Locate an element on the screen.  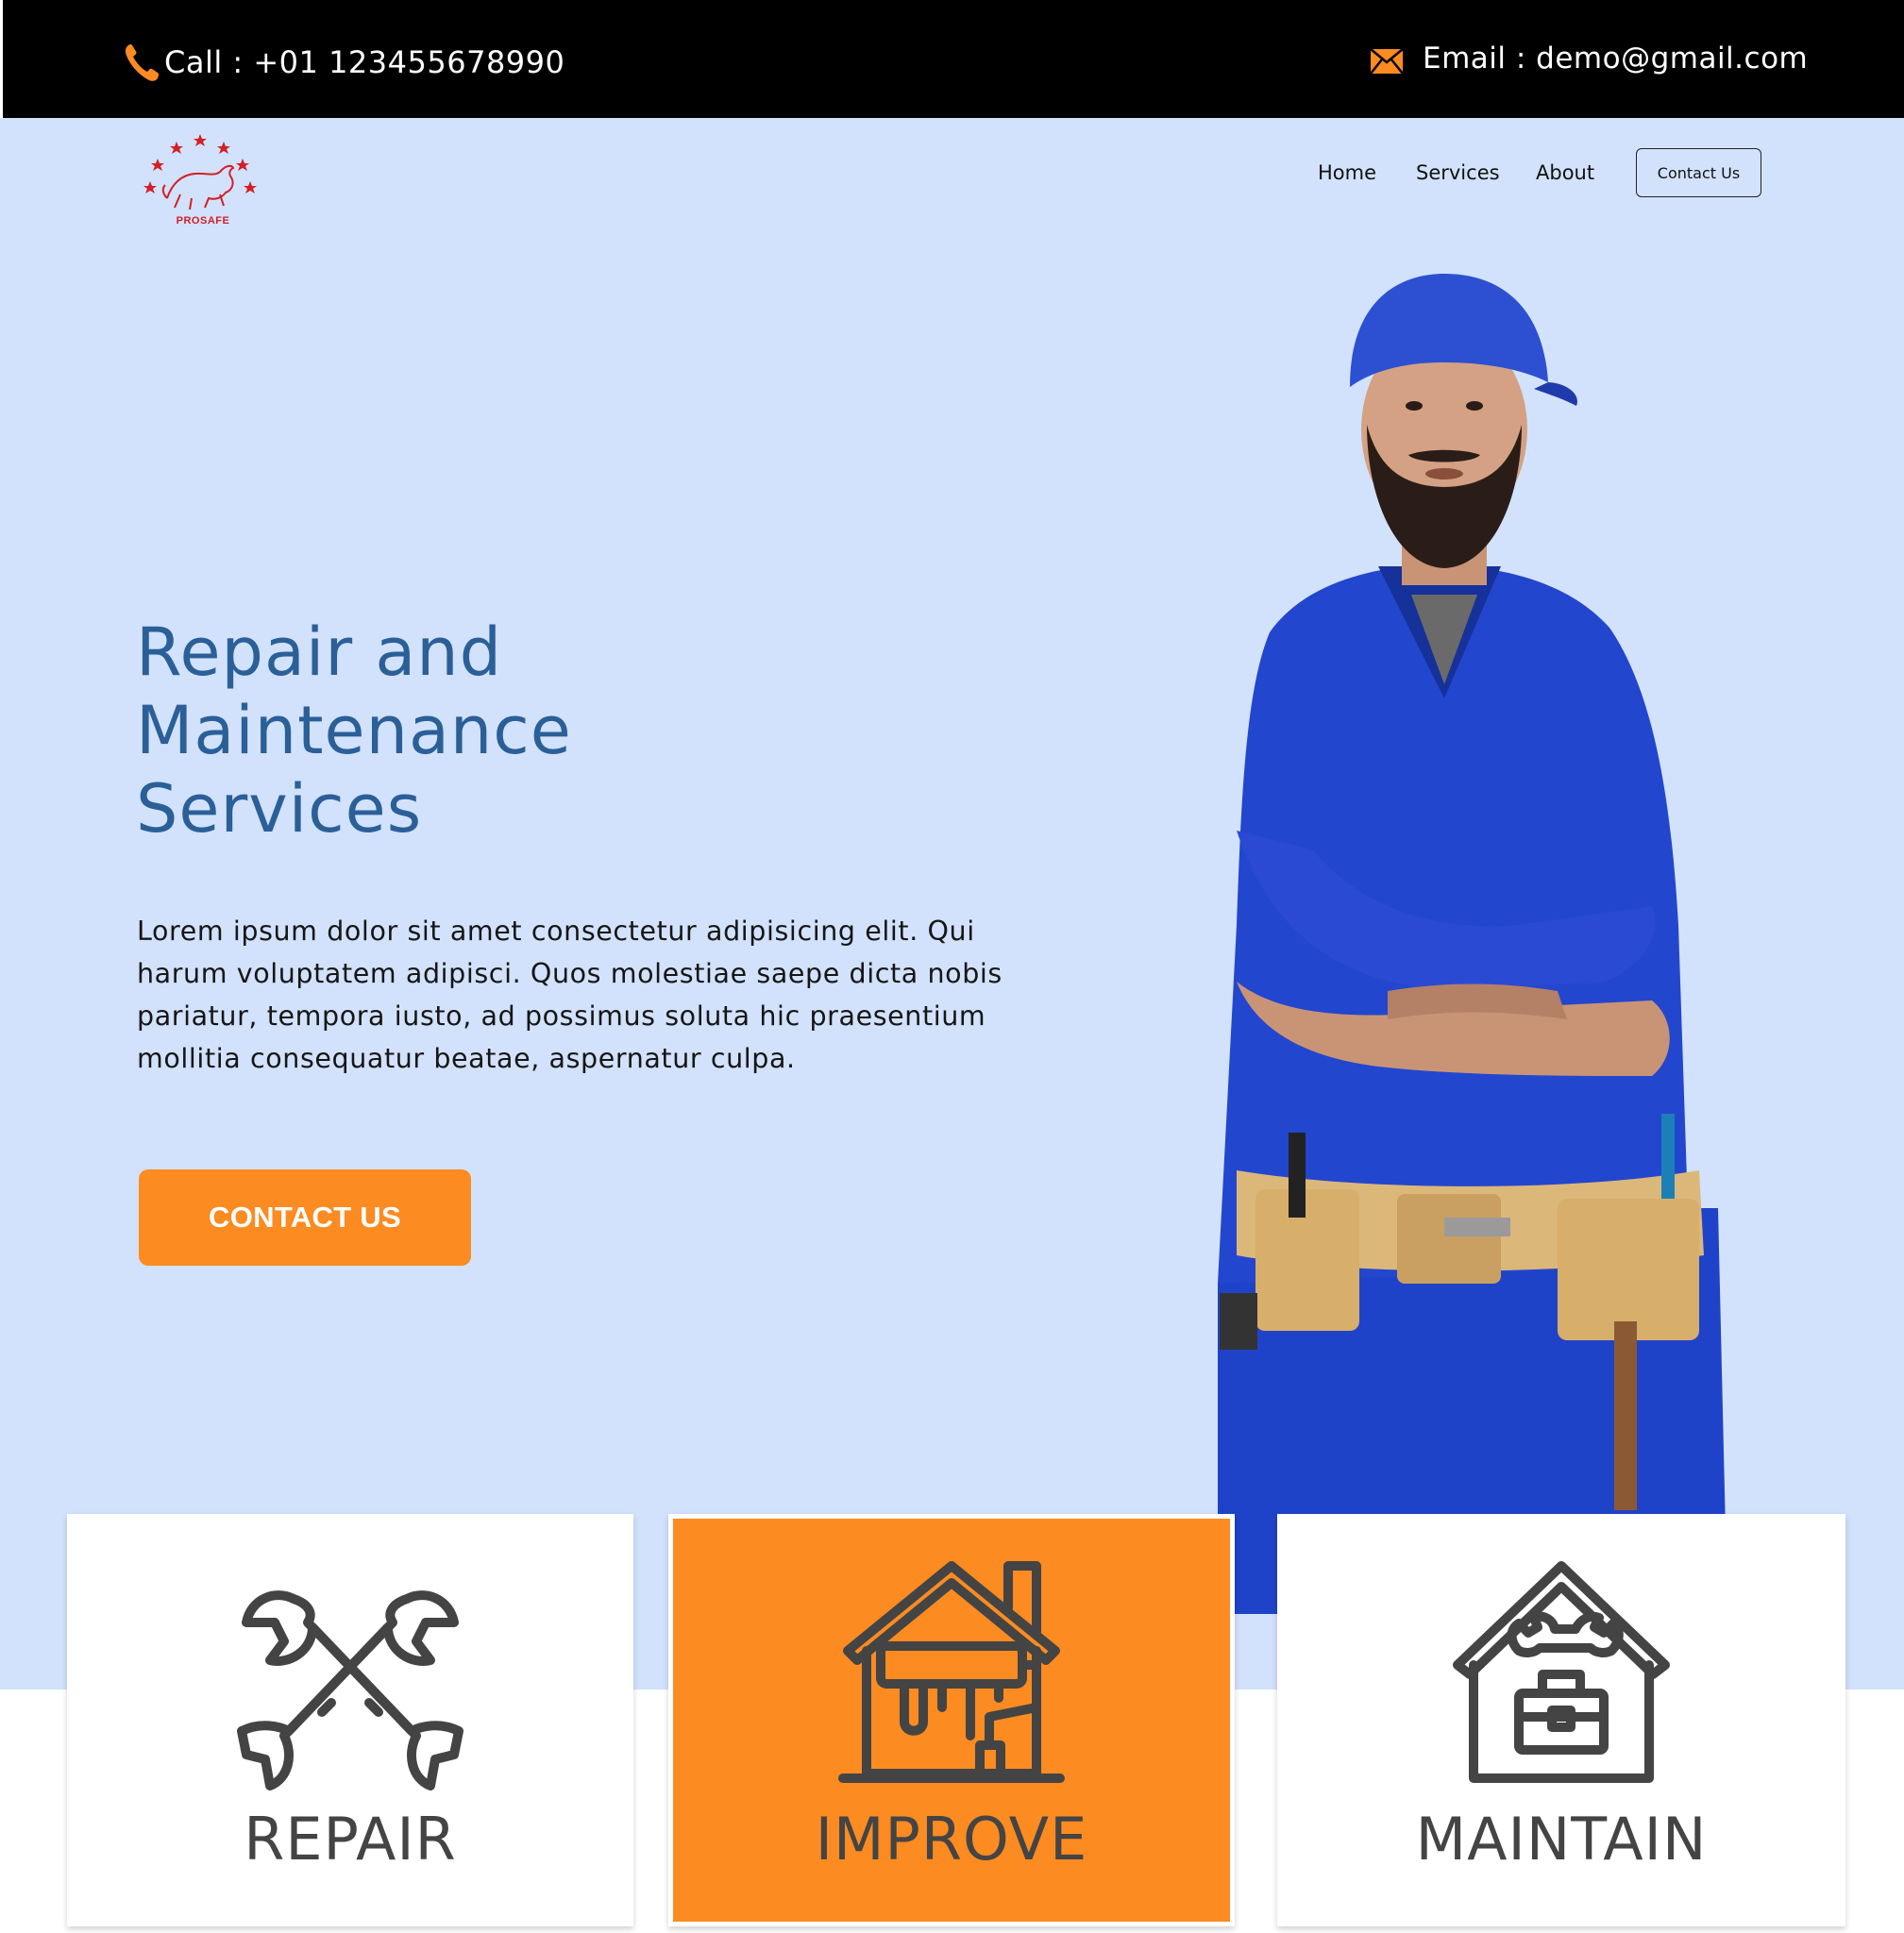
headline-line: Services is located at coordinates (279, 809).